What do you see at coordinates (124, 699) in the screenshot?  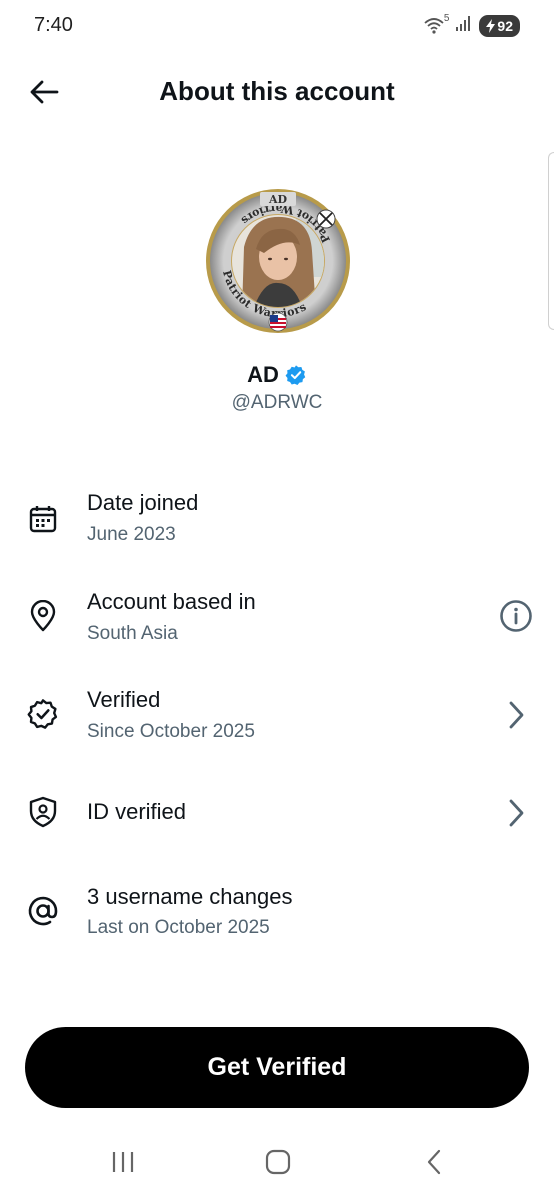 I see `verified-title: Verified` at bounding box center [124, 699].